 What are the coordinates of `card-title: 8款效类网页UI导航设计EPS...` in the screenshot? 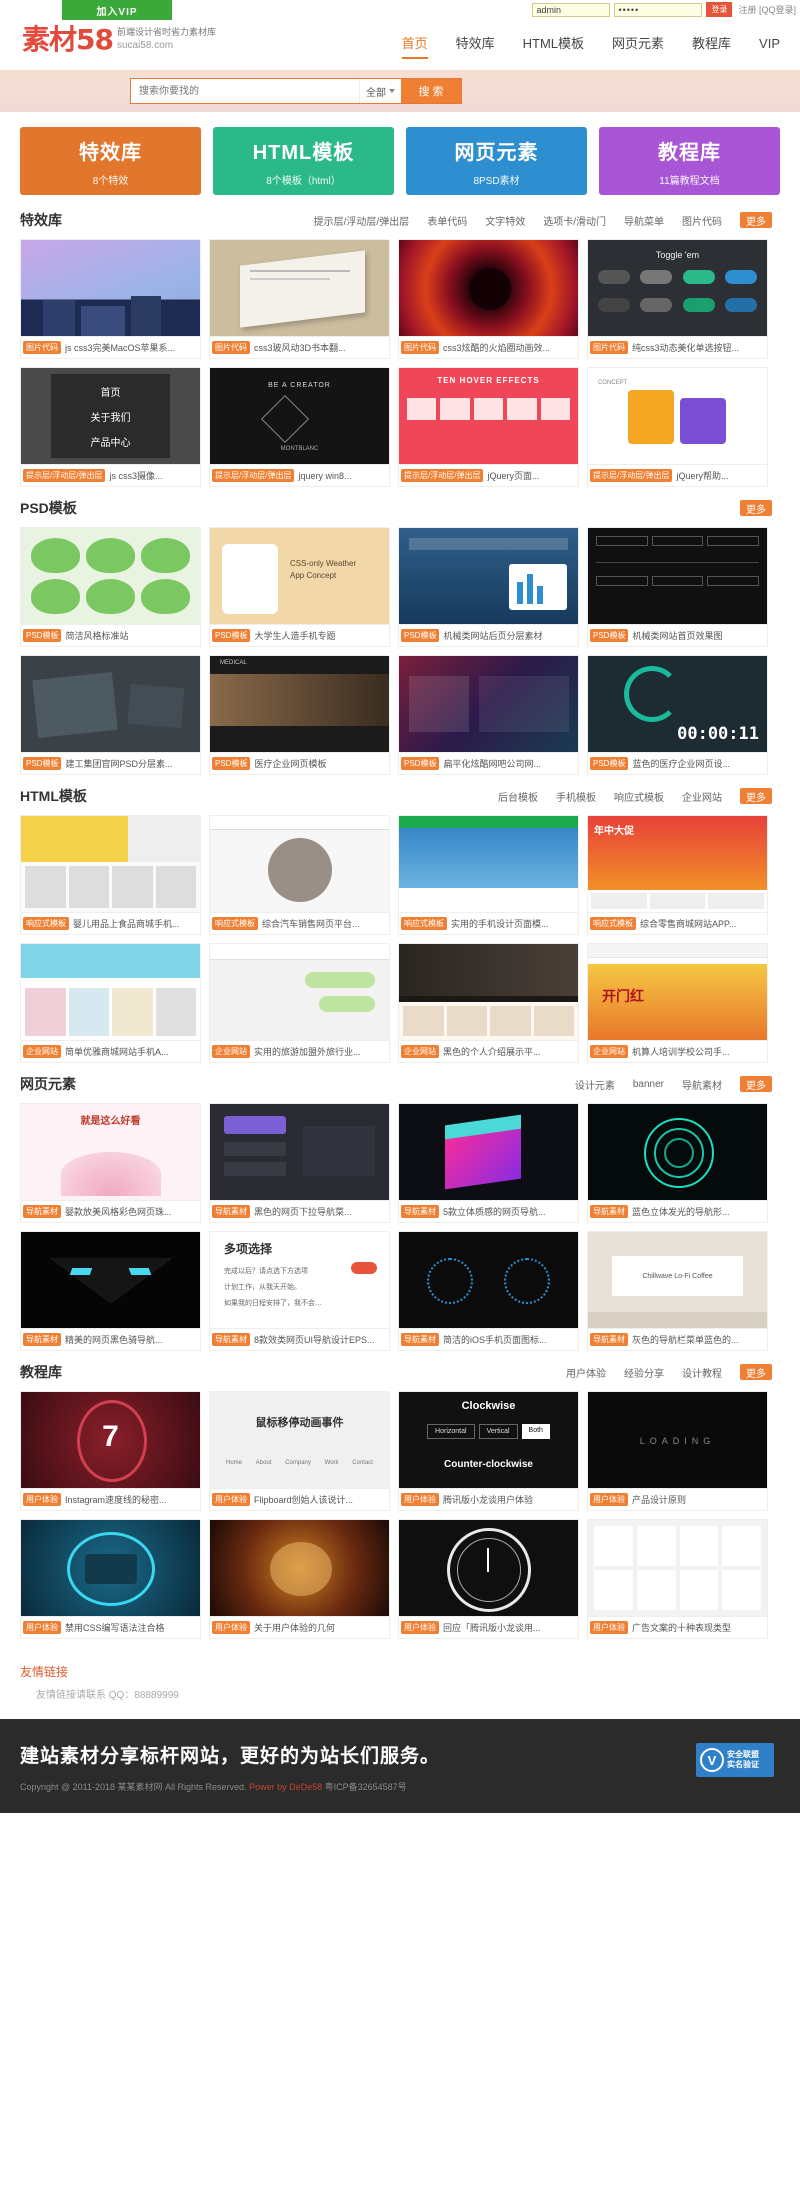 It's located at (314, 1339).